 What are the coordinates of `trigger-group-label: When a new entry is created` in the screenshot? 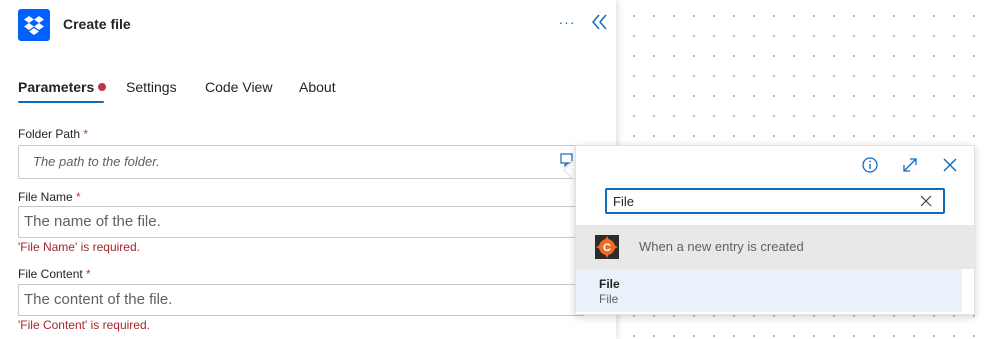 It's located at (721, 246).